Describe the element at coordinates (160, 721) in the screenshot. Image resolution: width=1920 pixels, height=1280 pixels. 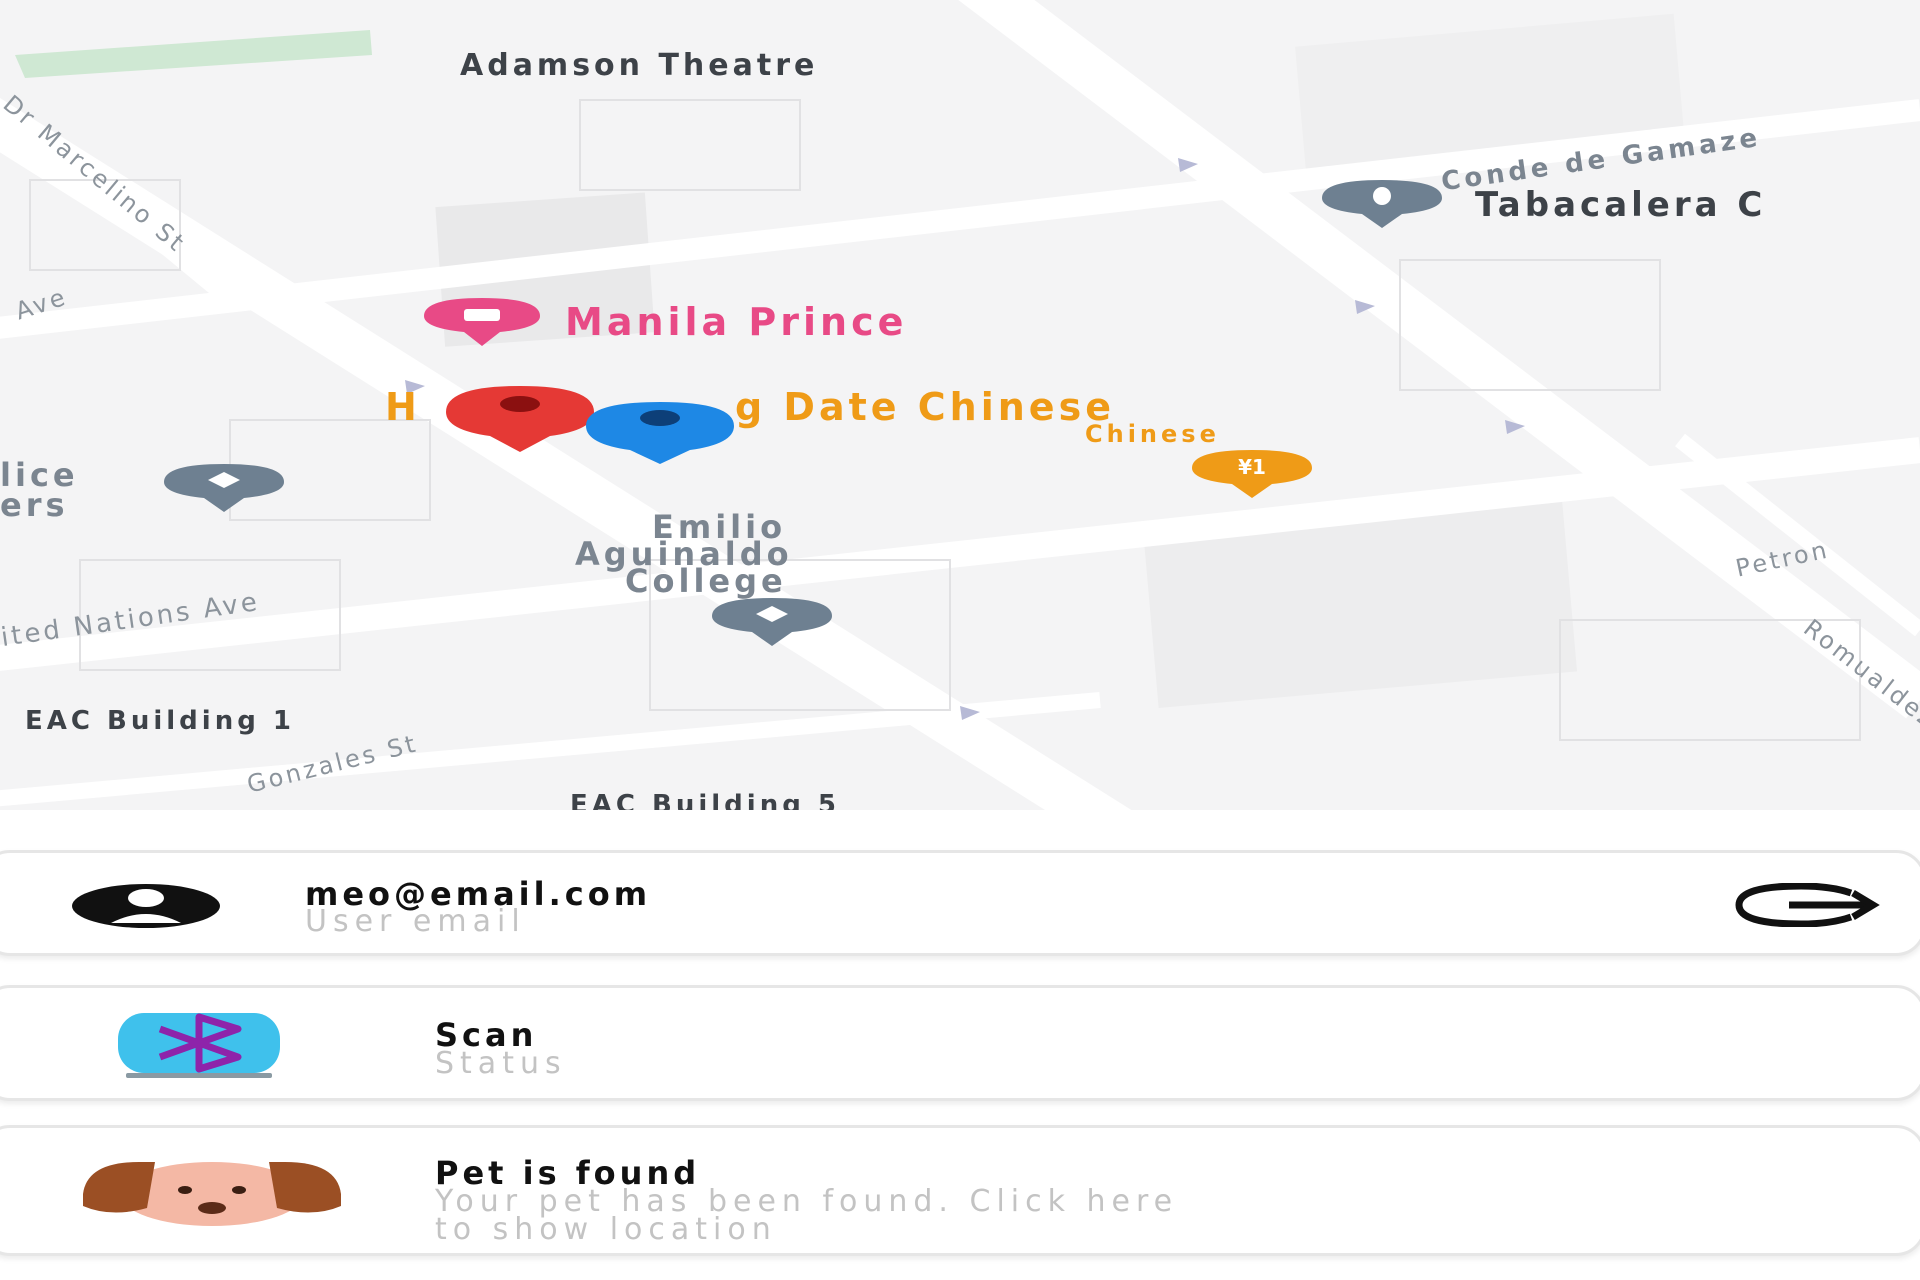
I see `place-eac-building-1: EAC Building 1` at that location.